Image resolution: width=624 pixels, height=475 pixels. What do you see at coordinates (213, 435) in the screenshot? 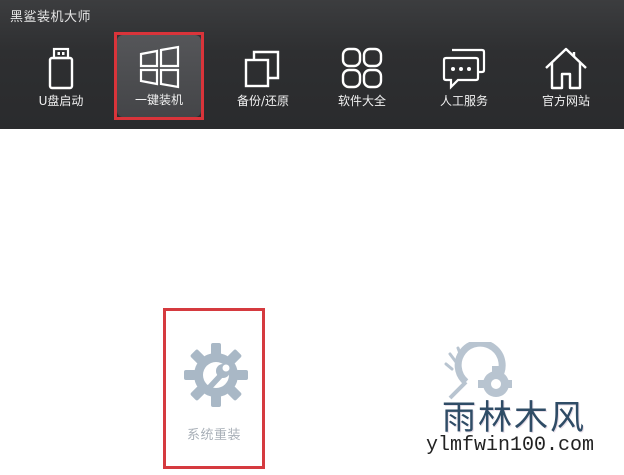
I see `system-reinstall-label: 系统重装` at bounding box center [213, 435].